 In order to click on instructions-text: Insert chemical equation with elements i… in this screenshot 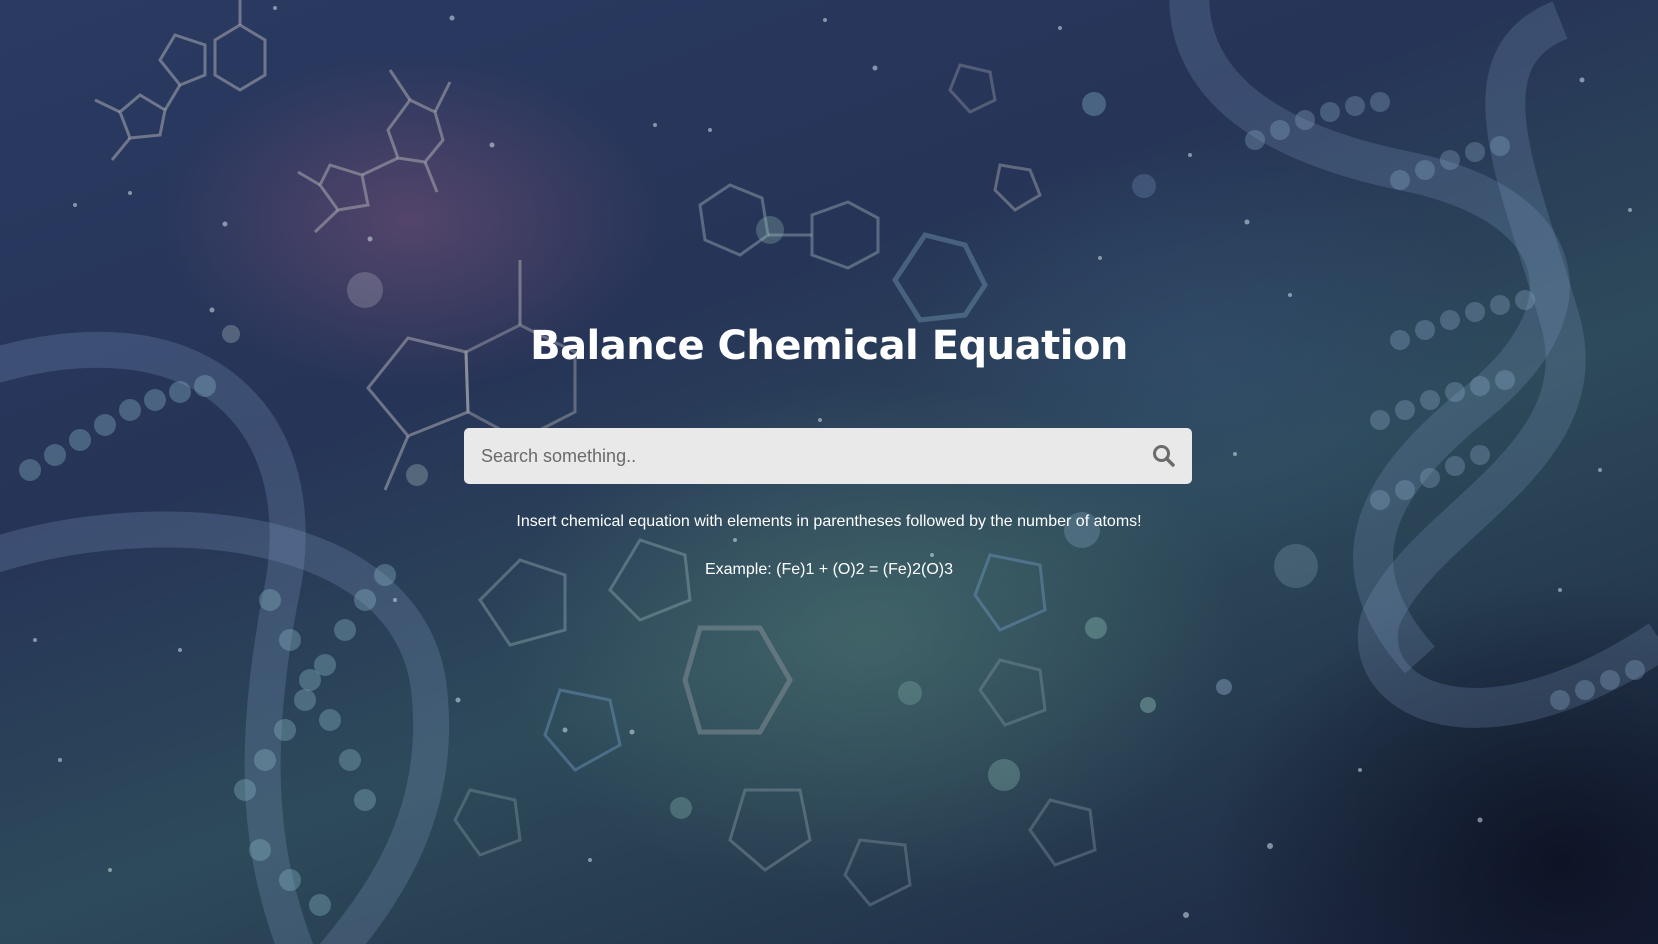, I will do `click(829, 521)`.